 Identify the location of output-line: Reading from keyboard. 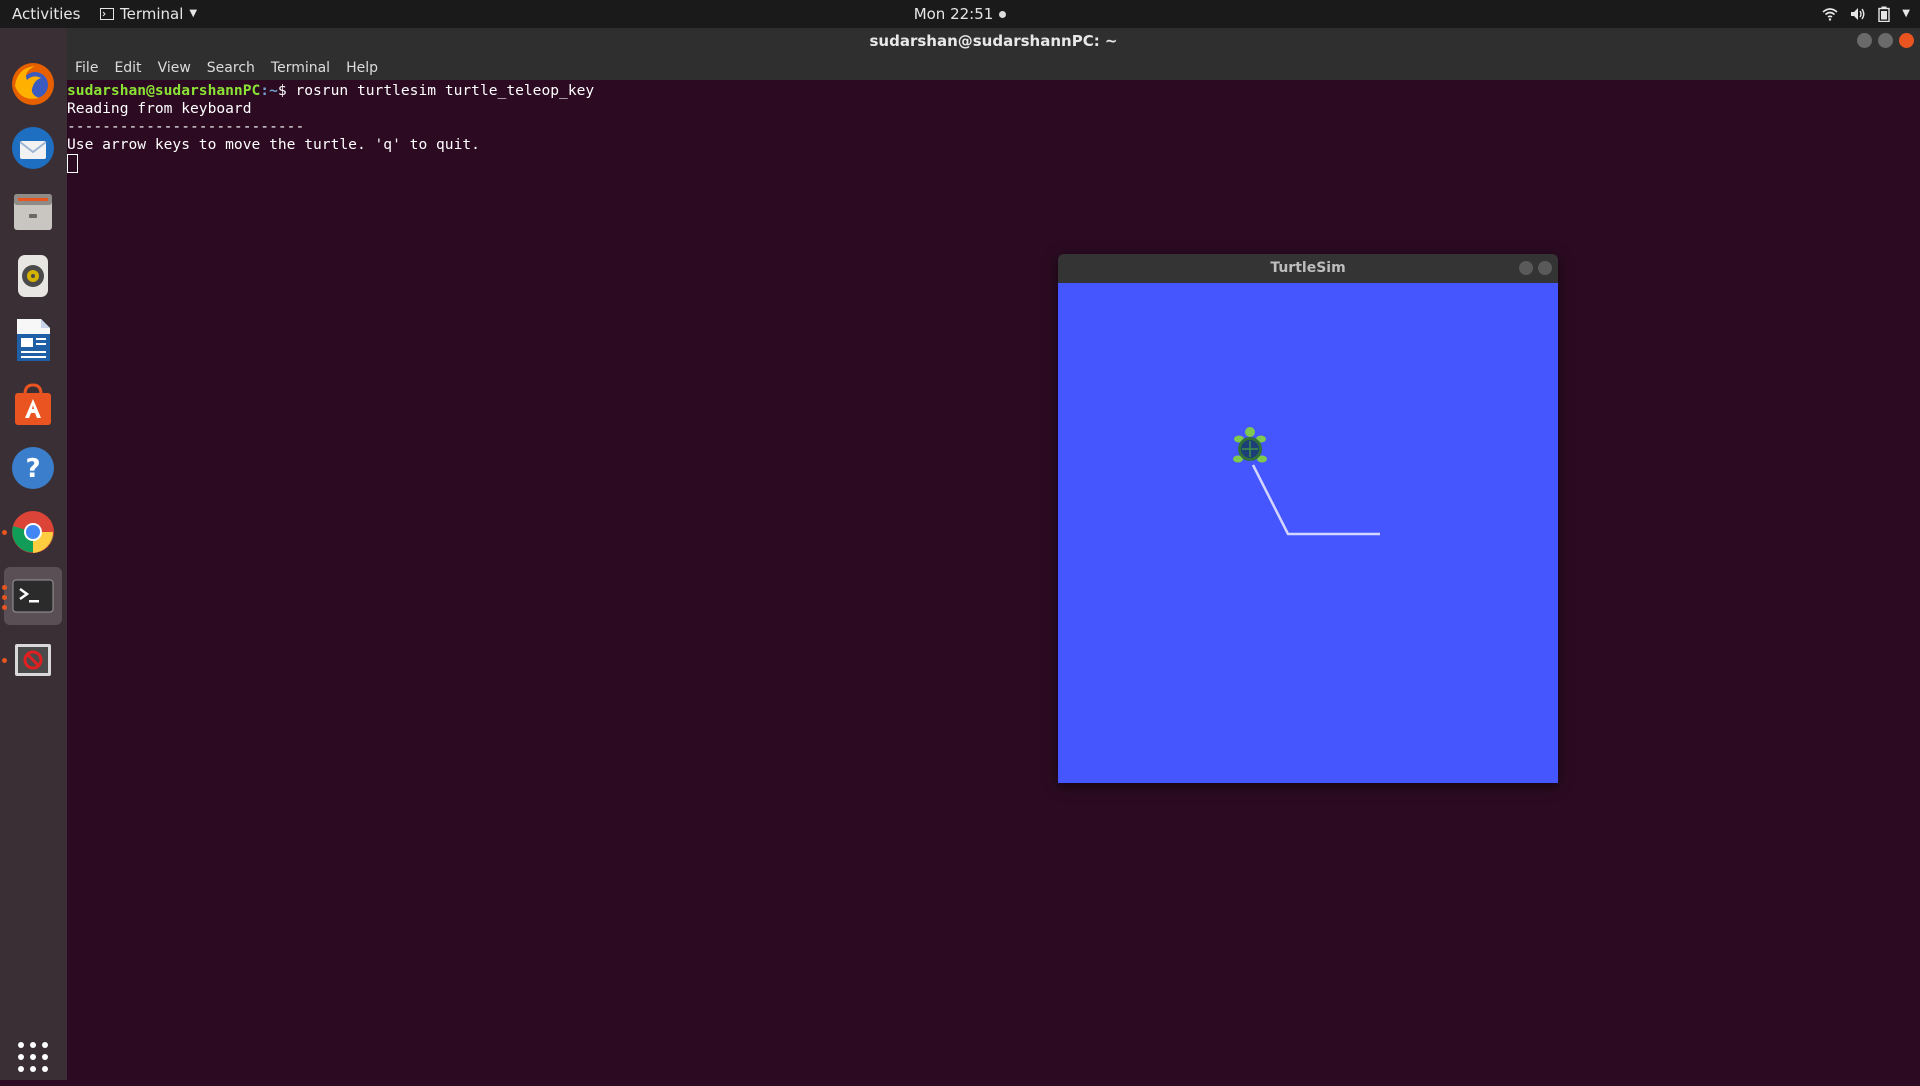
(159, 108).